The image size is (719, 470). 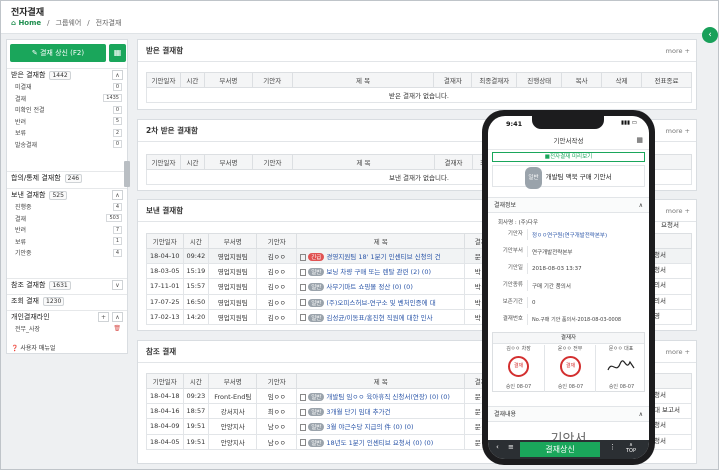 I want to click on cell-subject: 긴급 경영지원팀 18' 1분기 인센티브 신청의 건, so click(x=381, y=256).